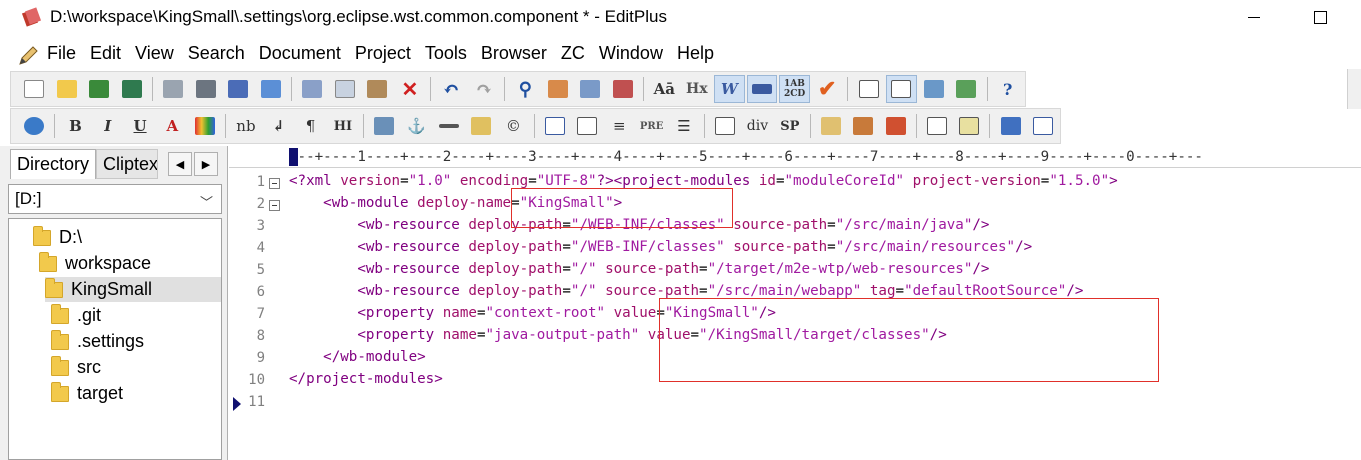  Describe the element at coordinates (205, 126) in the screenshot. I see `color-picker-icon` at that location.